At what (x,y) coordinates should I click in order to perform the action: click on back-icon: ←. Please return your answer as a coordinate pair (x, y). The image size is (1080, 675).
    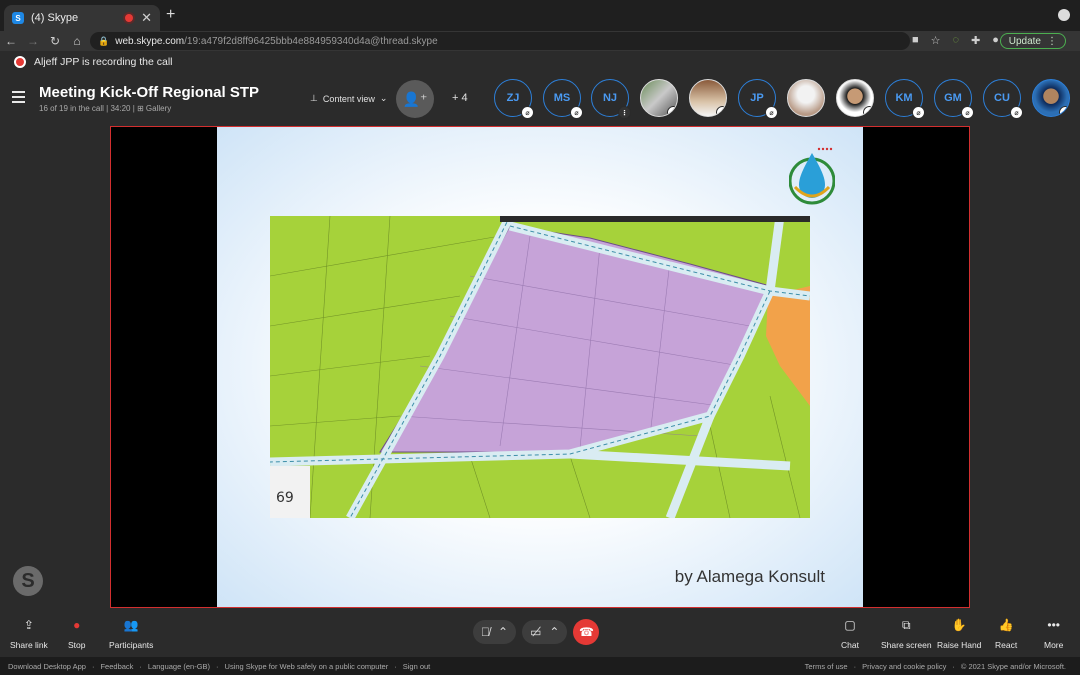
    Looking at the image, I should click on (11, 41).